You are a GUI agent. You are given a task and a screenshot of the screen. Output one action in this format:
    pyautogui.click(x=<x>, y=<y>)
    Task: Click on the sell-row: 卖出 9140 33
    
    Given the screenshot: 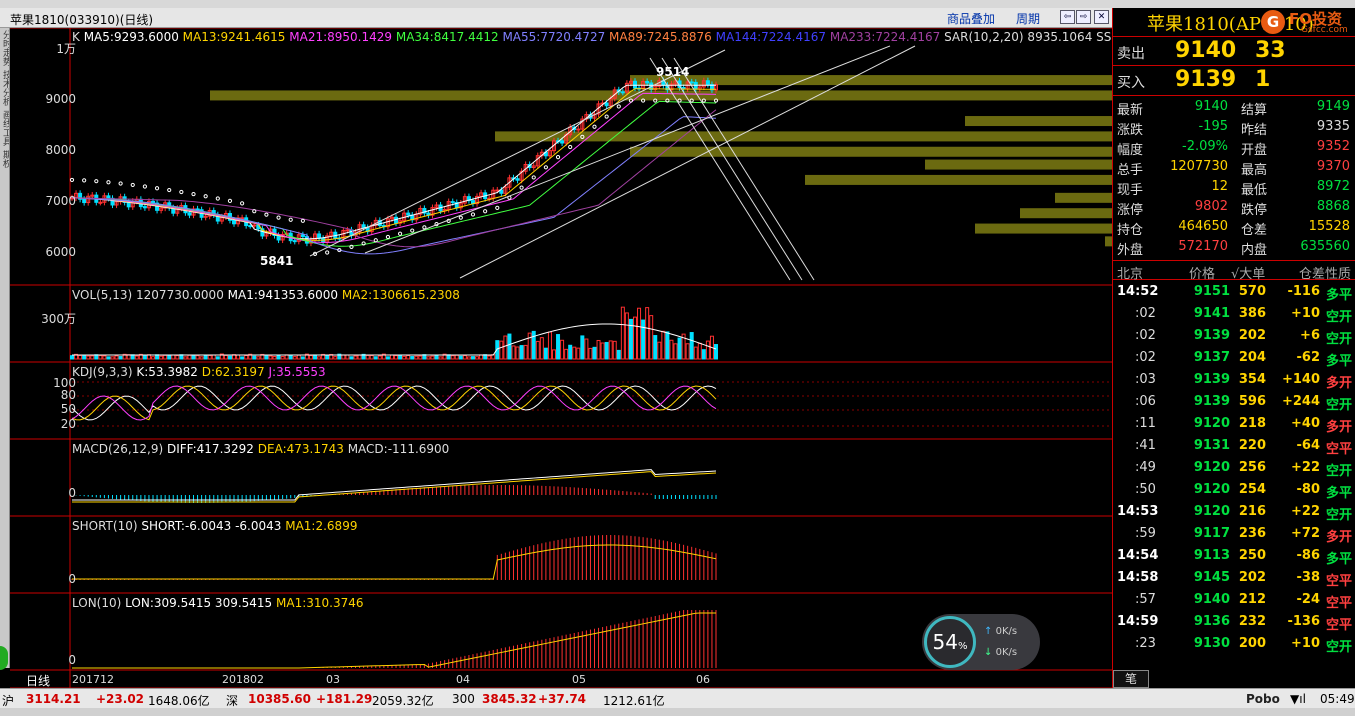 What is the action you would take?
    pyautogui.click(x=1234, y=51)
    